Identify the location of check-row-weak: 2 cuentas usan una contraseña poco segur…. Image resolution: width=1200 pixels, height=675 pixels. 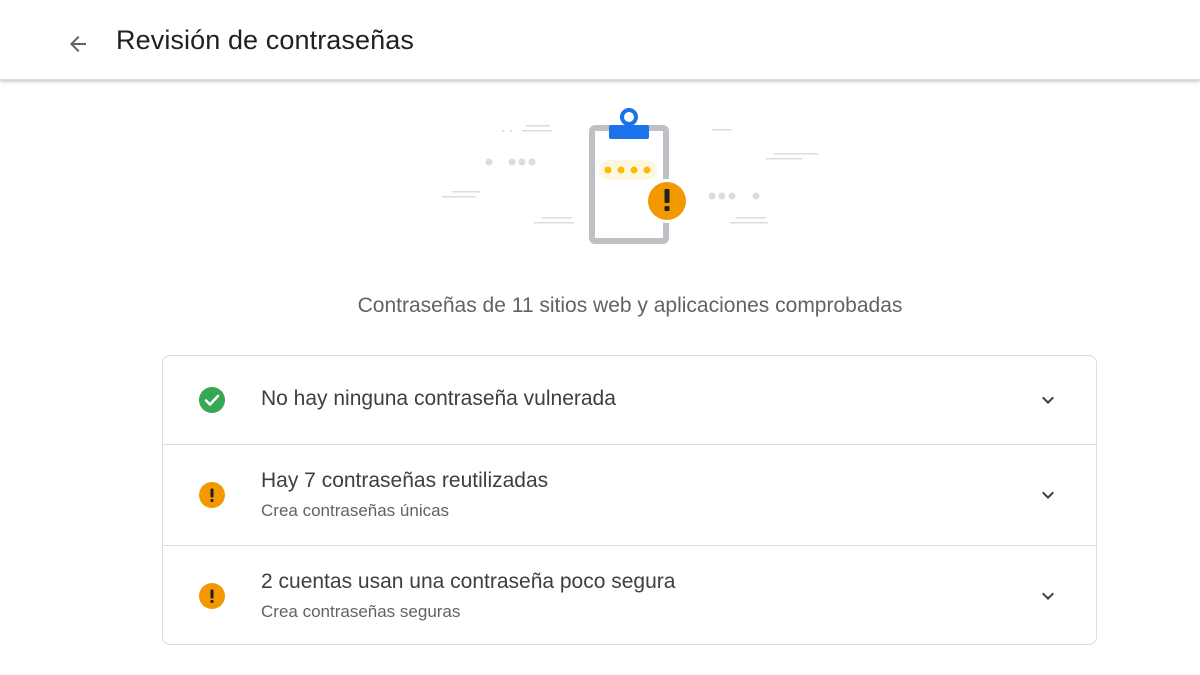
(629, 594).